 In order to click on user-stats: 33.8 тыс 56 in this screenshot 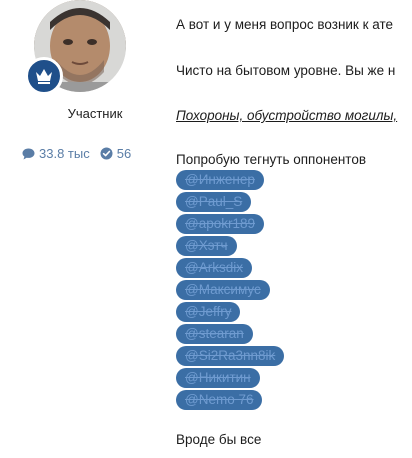, I will do `click(76, 153)`.